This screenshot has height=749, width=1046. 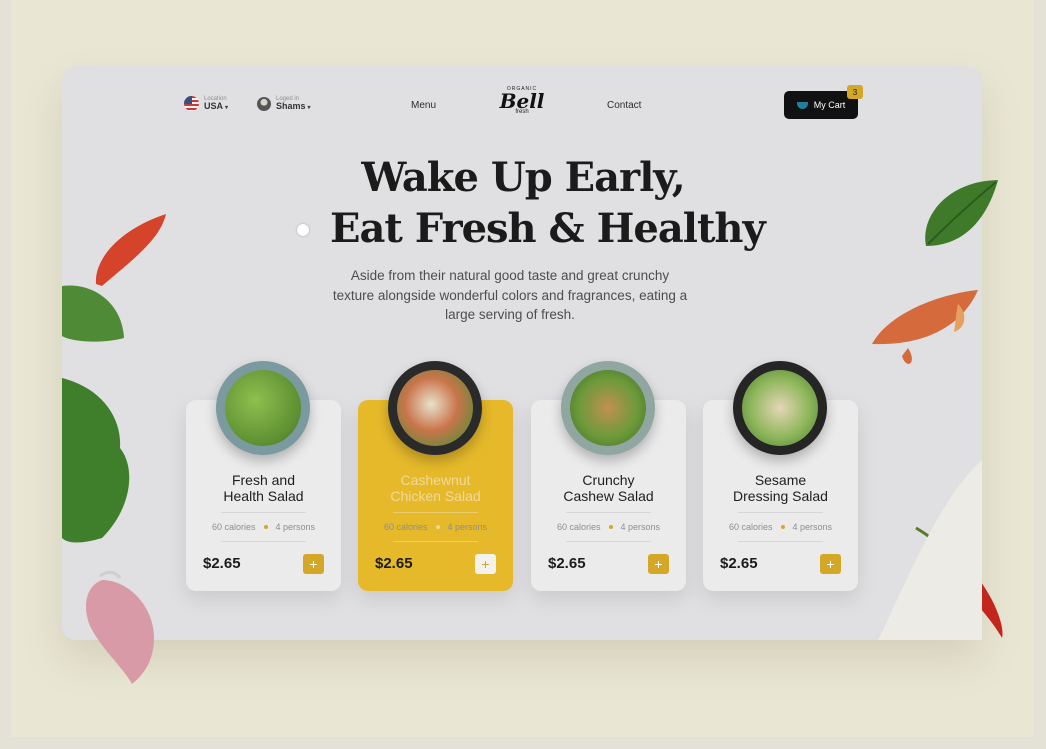 I want to click on brand-logo: ORGANIC Bell fresh, so click(x=522, y=104).